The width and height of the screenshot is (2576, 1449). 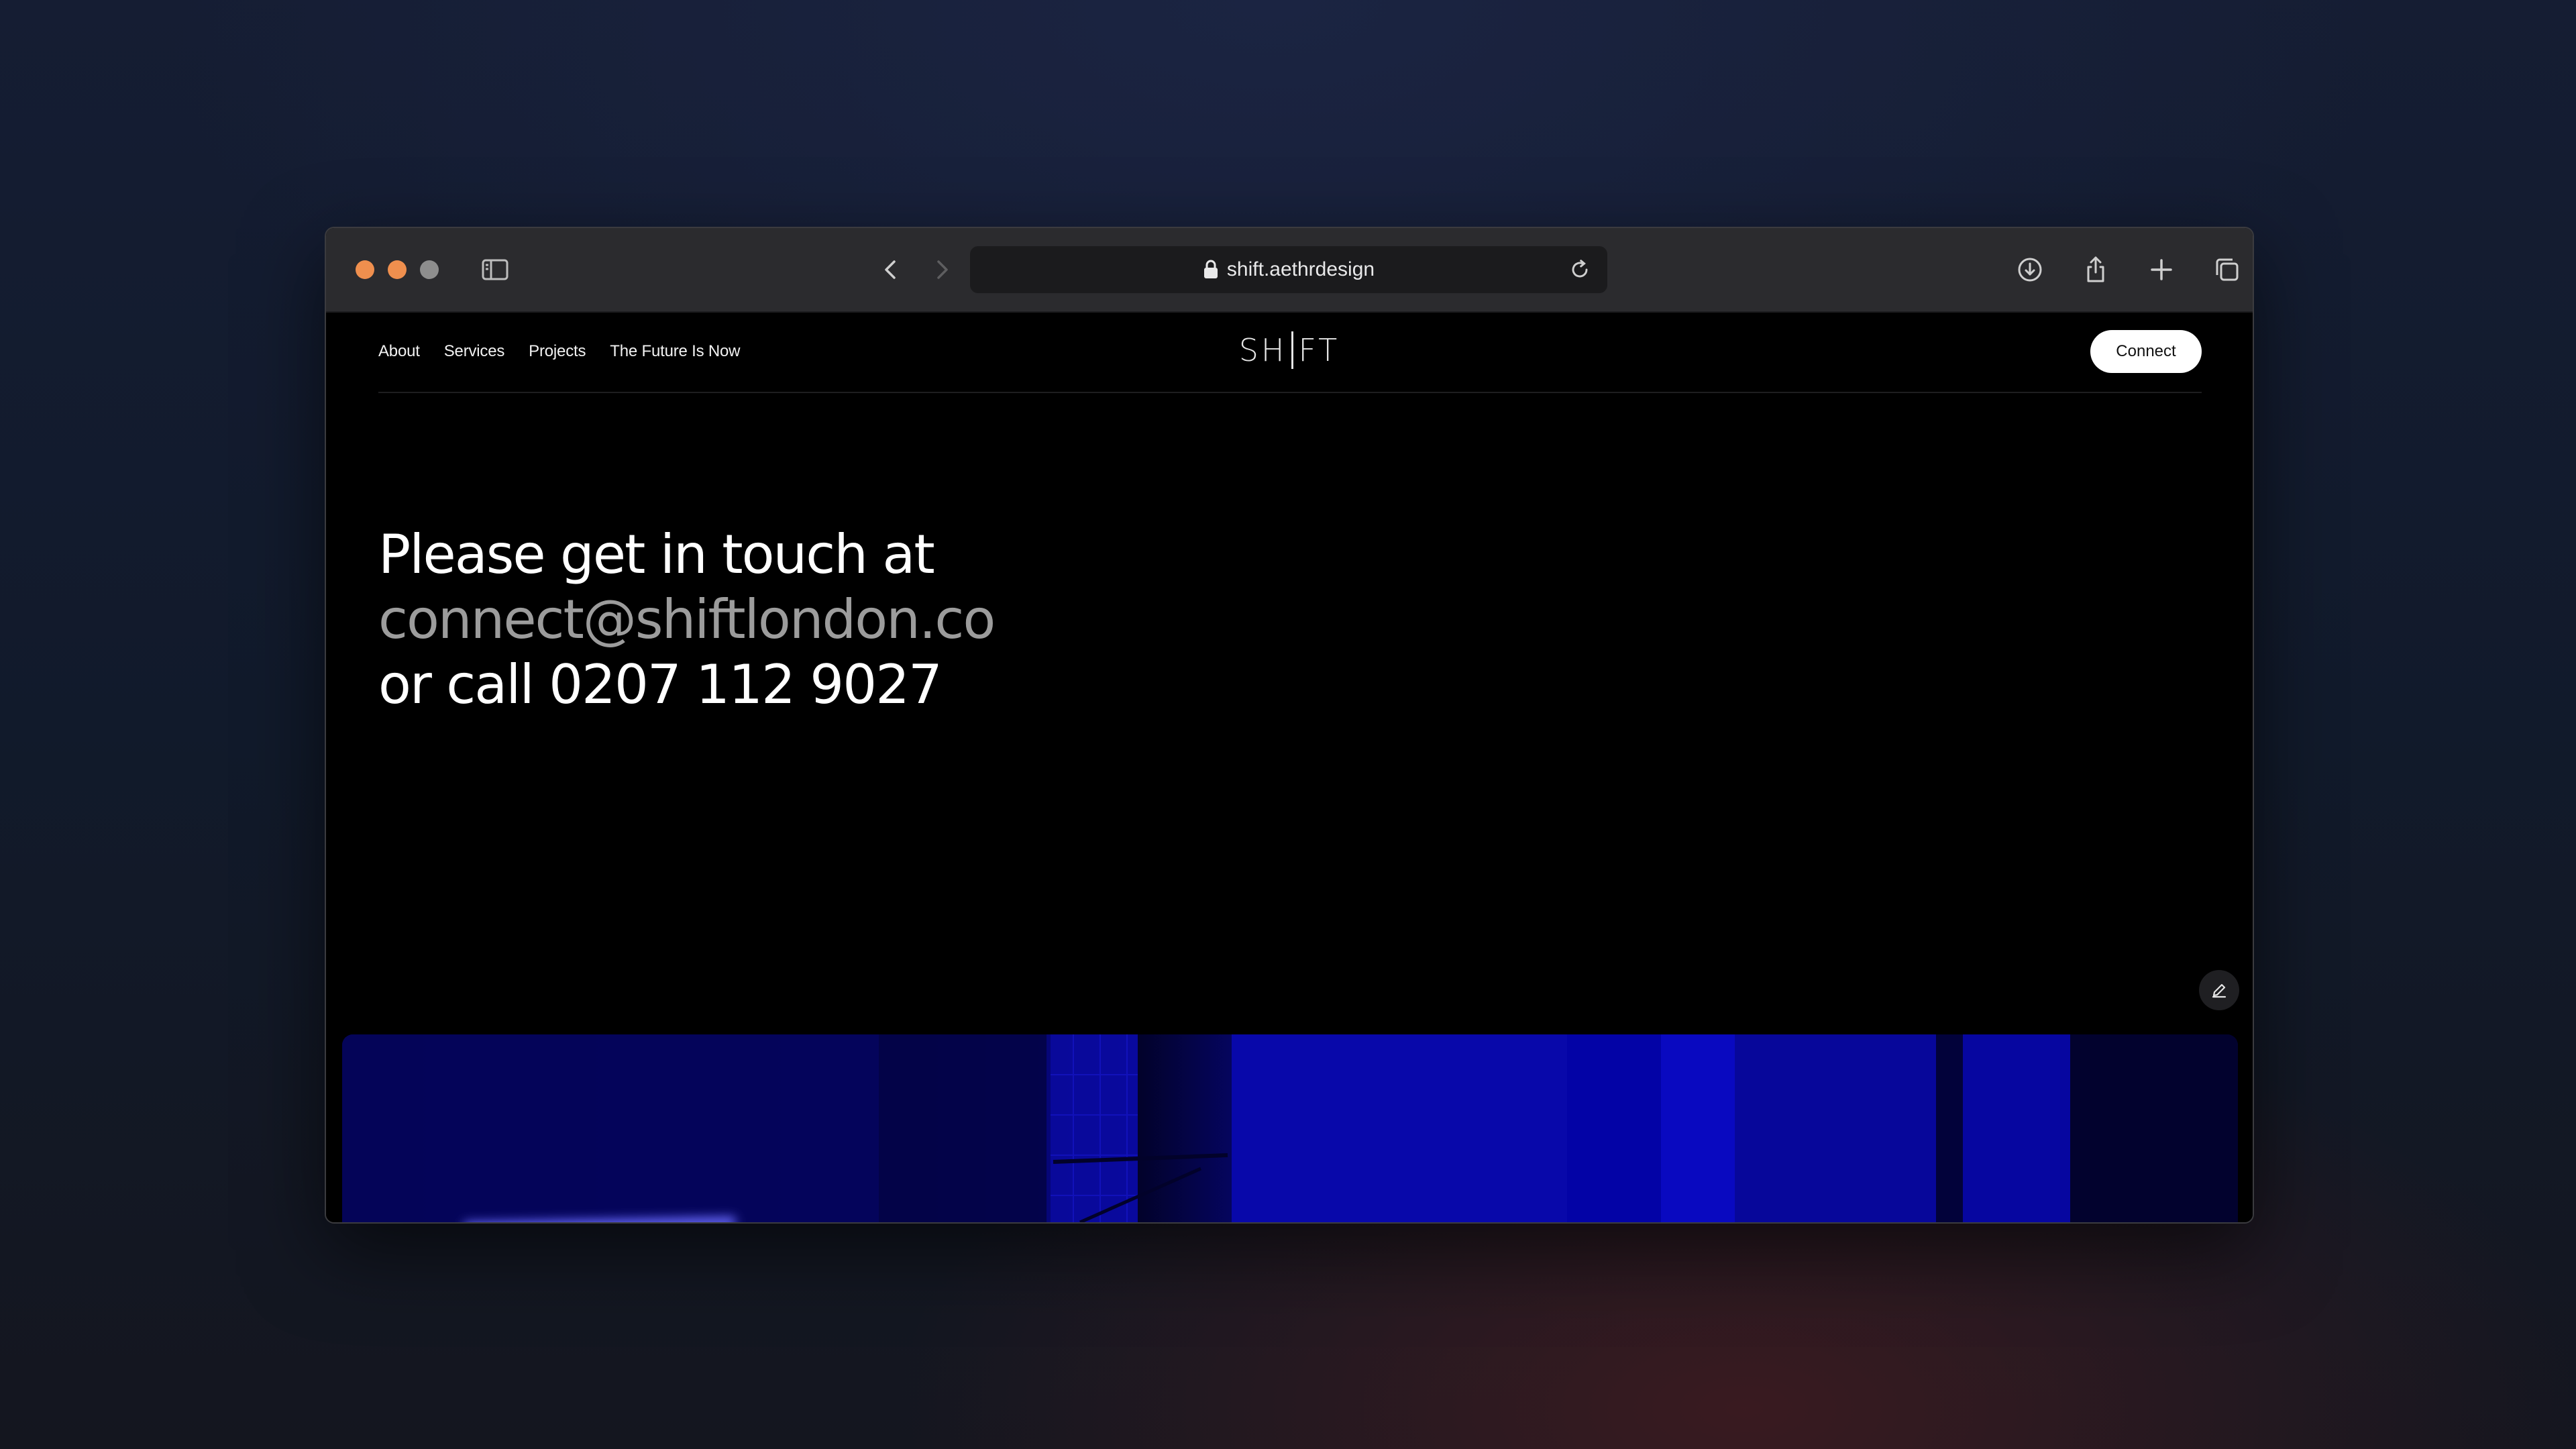 I want to click on plus-icon, so click(x=2161, y=269).